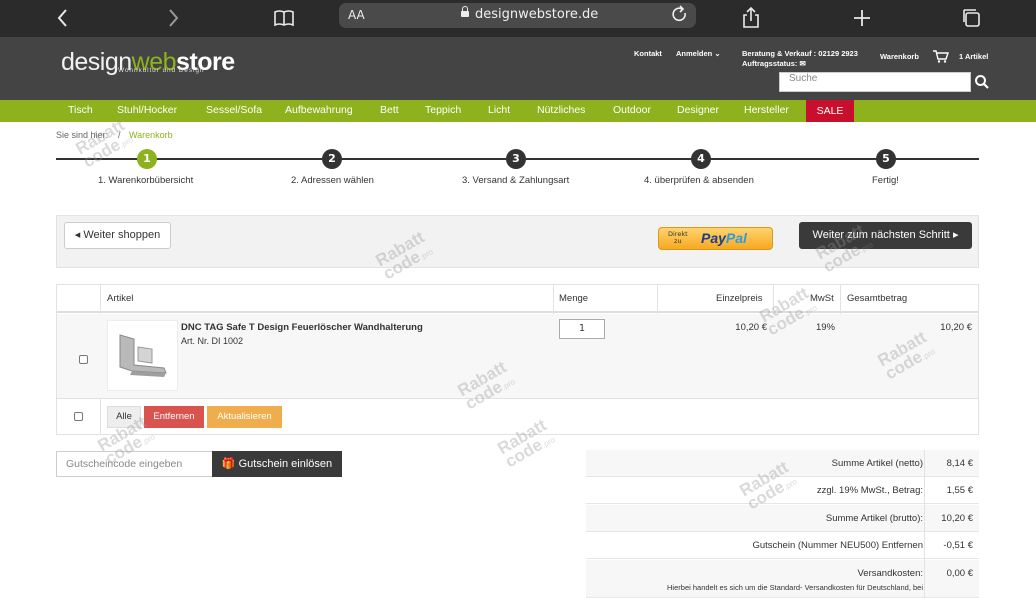 The image size is (1036, 598). What do you see at coordinates (134, 464) in the screenshot?
I see `coupon-code-input: Gutscheincode eingeben` at bounding box center [134, 464].